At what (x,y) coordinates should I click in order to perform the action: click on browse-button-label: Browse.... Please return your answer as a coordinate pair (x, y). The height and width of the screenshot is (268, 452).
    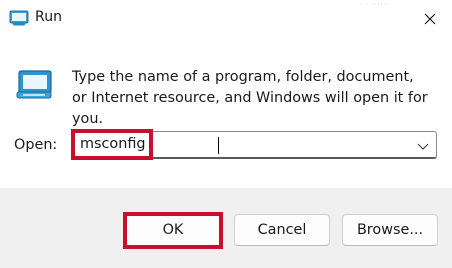
    Looking at the image, I should click on (390, 230).